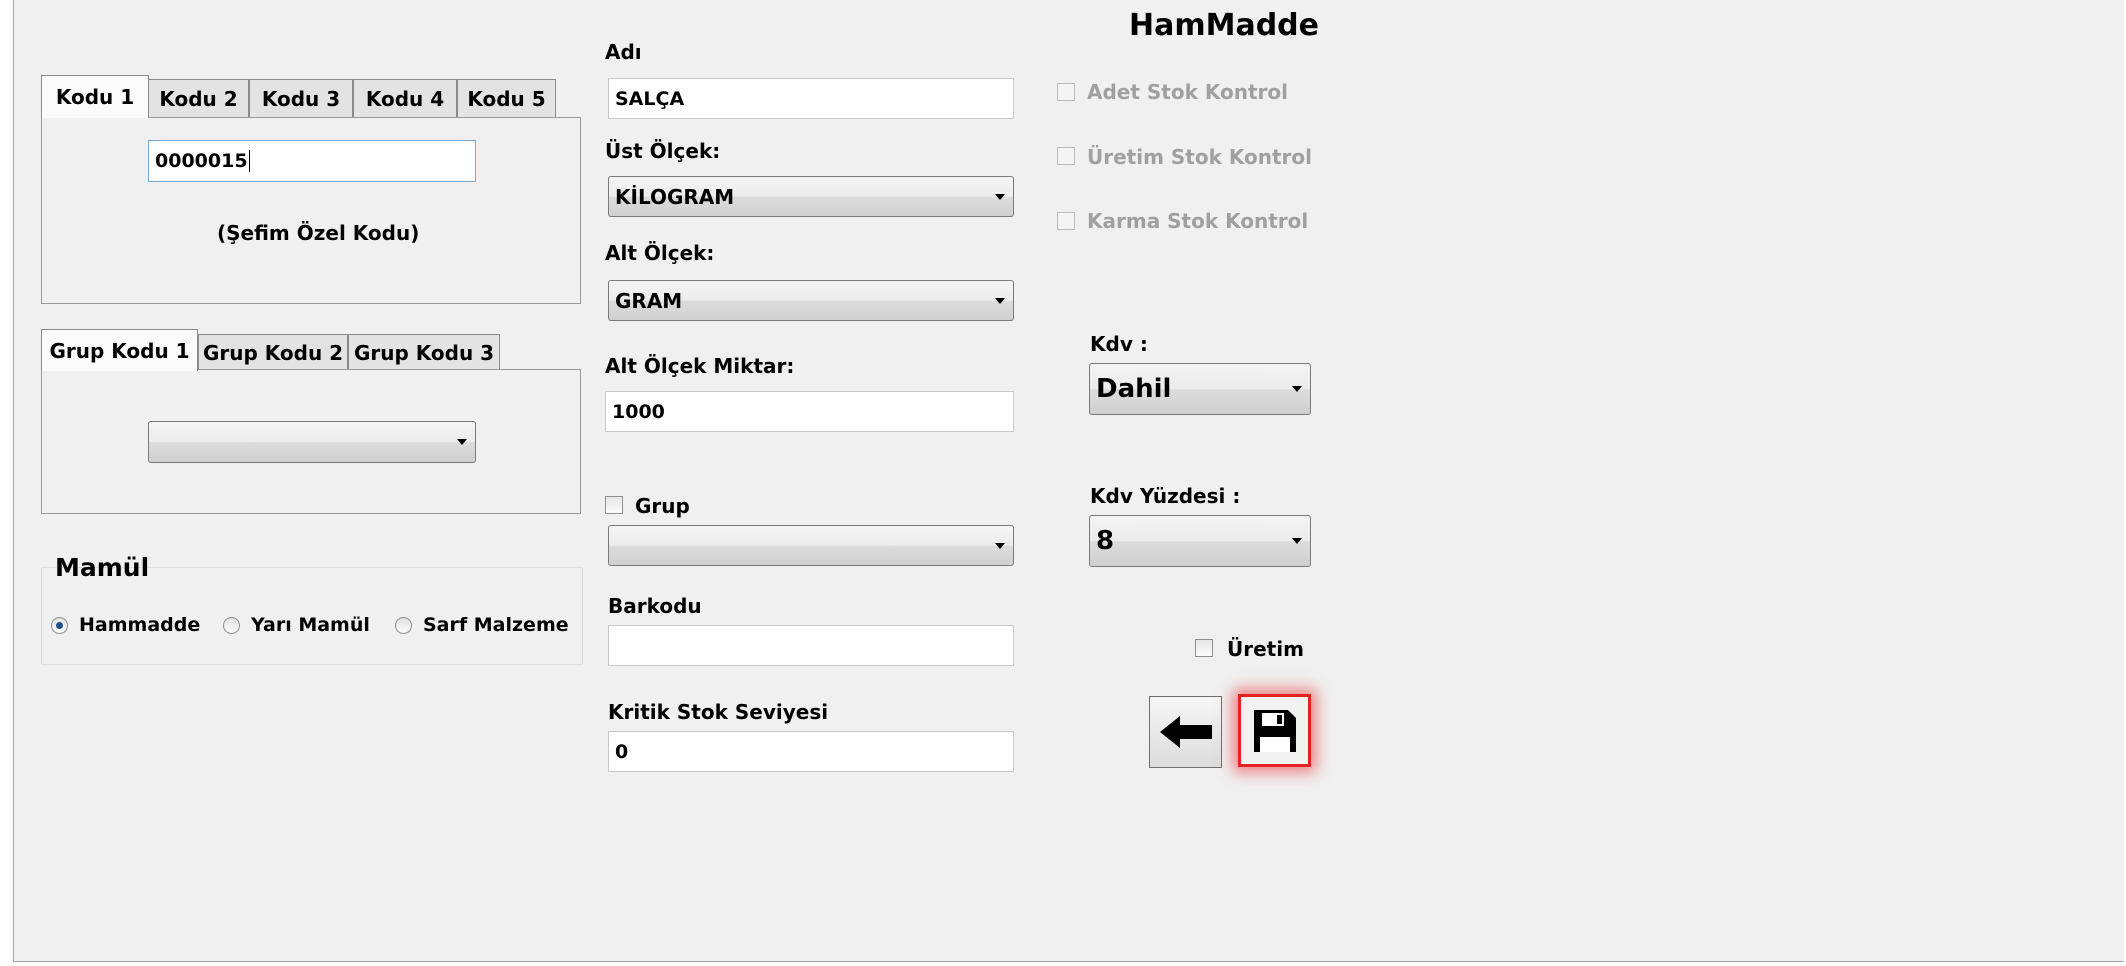 The height and width of the screenshot is (966, 2126). I want to click on kritik-stok-input: 0, so click(811, 751).